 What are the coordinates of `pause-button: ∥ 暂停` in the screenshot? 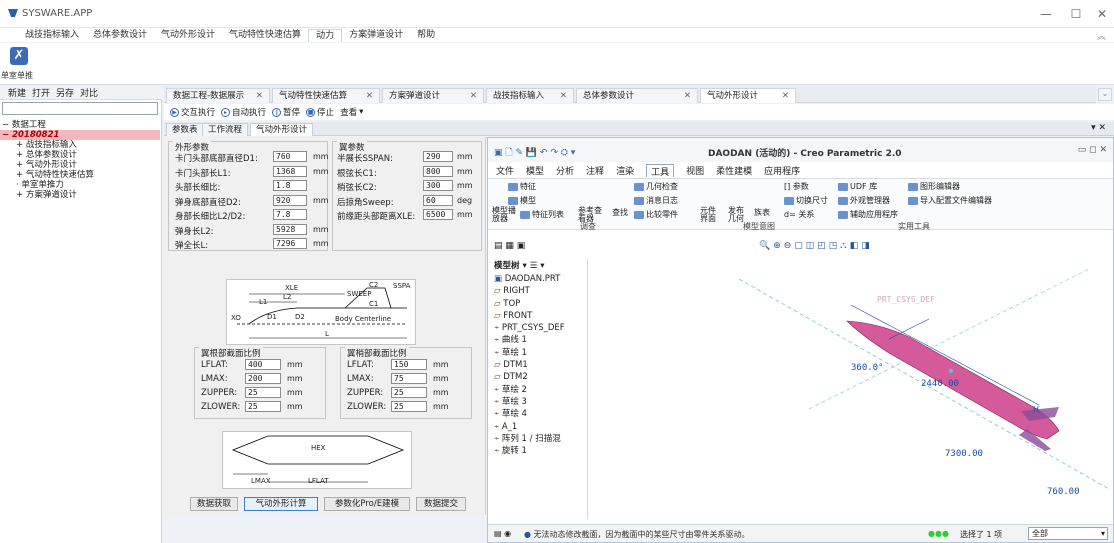 It's located at (286, 112).